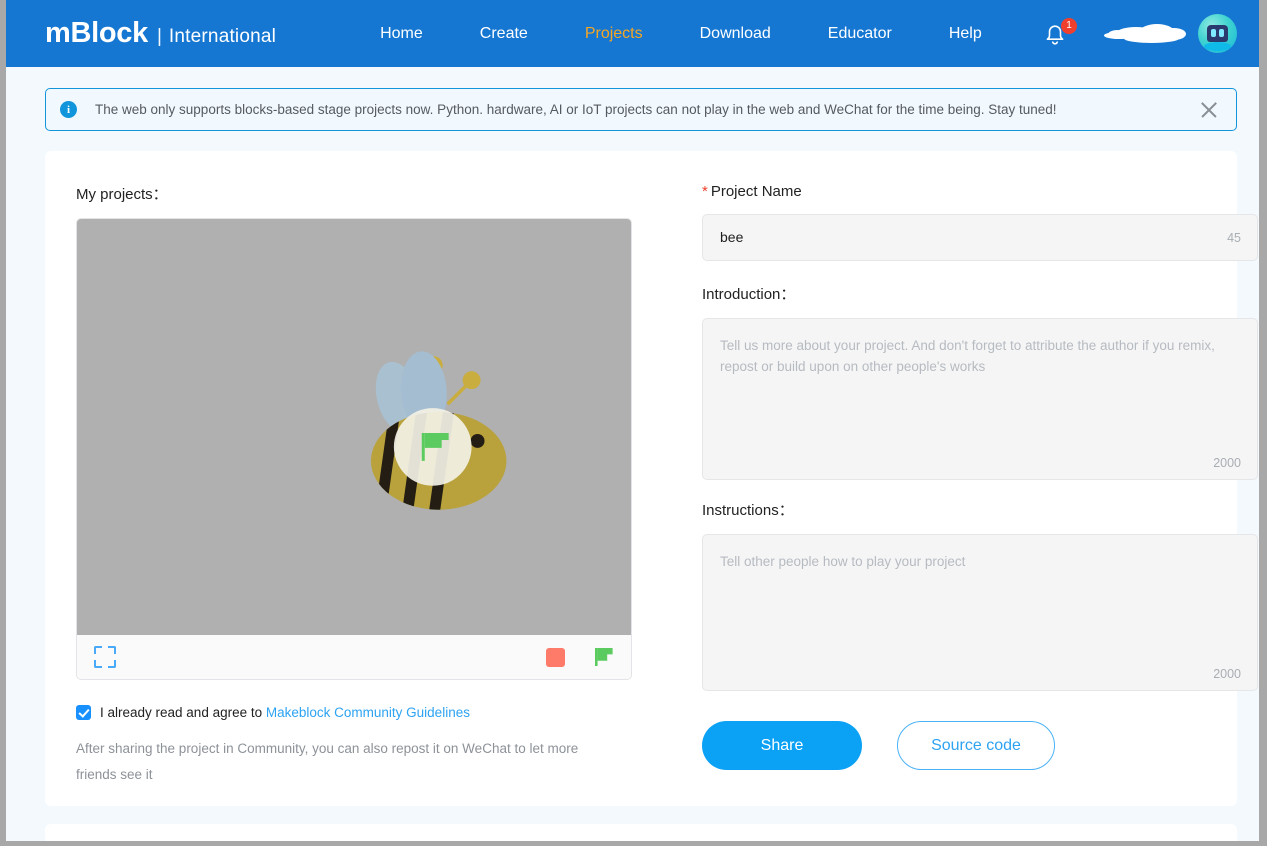 Image resolution: width=1267 pixels, height=846 pixels. I want to click on header-right-cluster: 1, so click(1140, 33).